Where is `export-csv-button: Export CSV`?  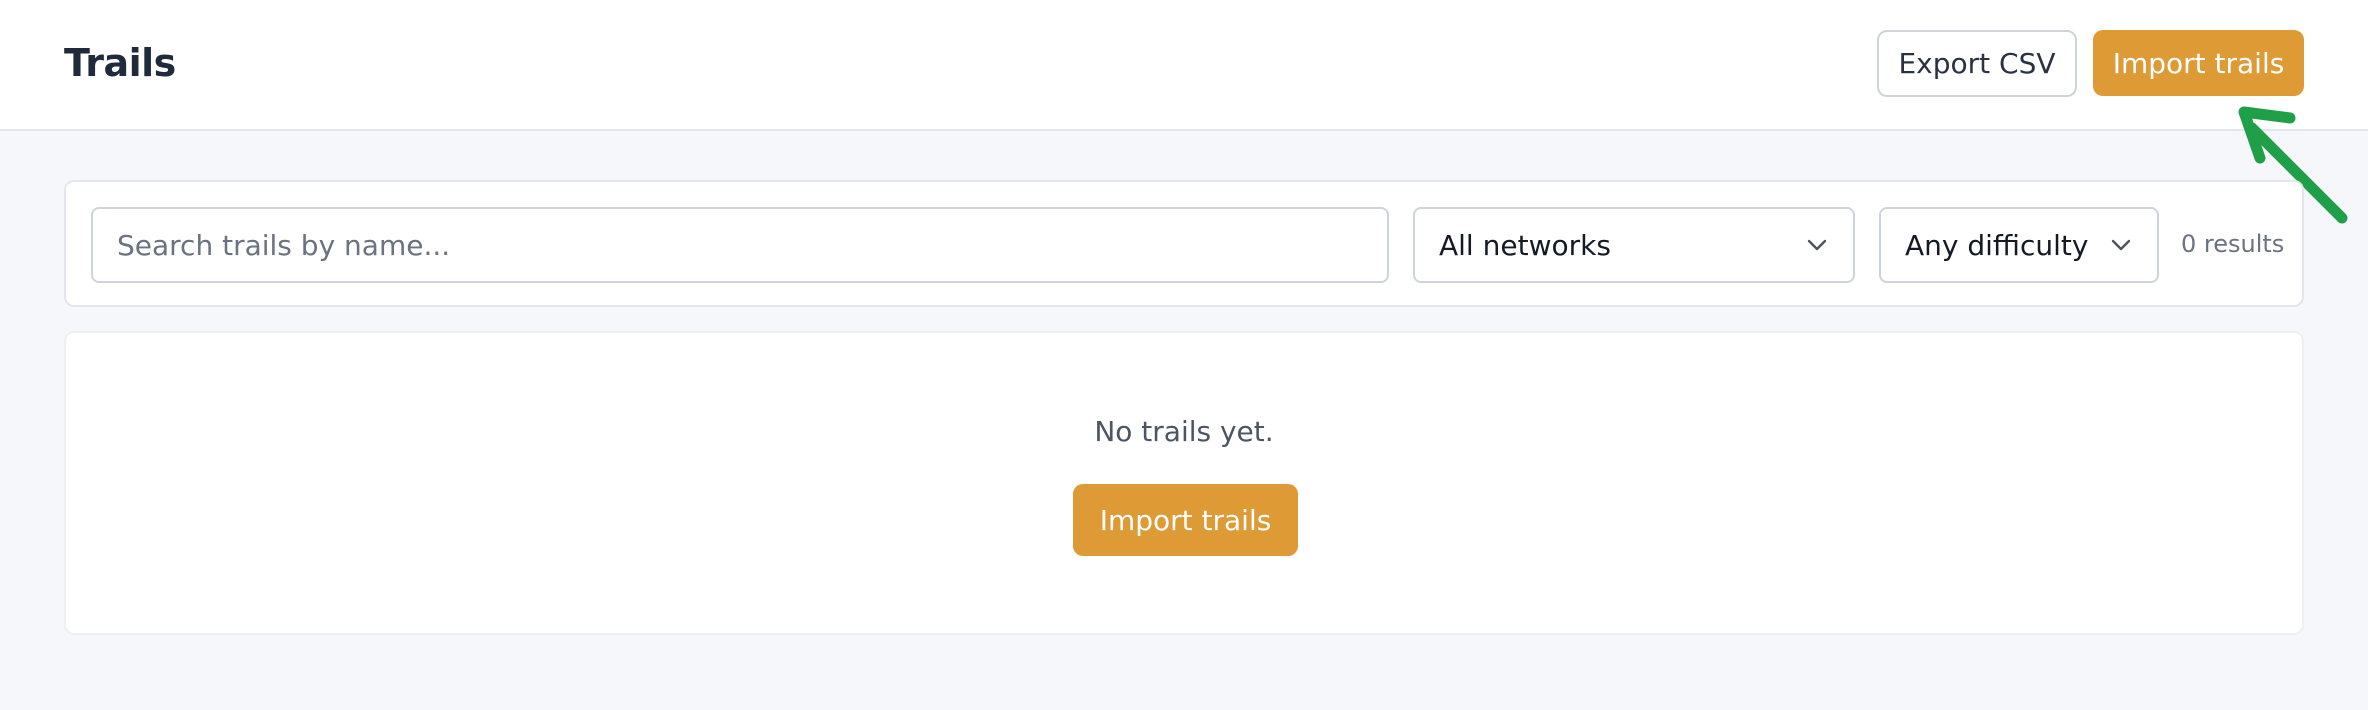
export-csv-button: Export CSV is located at coordinates (1977, 63).